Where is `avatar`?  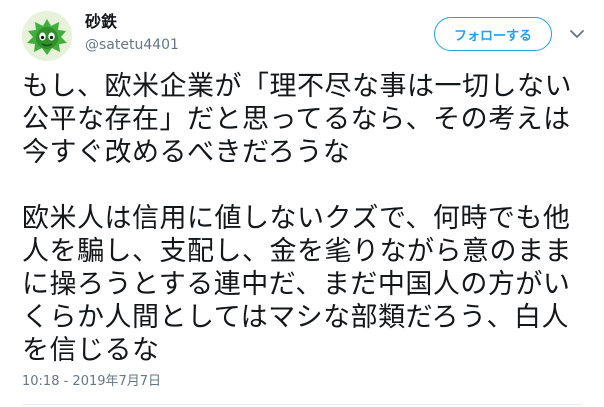
avatar is located at coordinates (47, 36).